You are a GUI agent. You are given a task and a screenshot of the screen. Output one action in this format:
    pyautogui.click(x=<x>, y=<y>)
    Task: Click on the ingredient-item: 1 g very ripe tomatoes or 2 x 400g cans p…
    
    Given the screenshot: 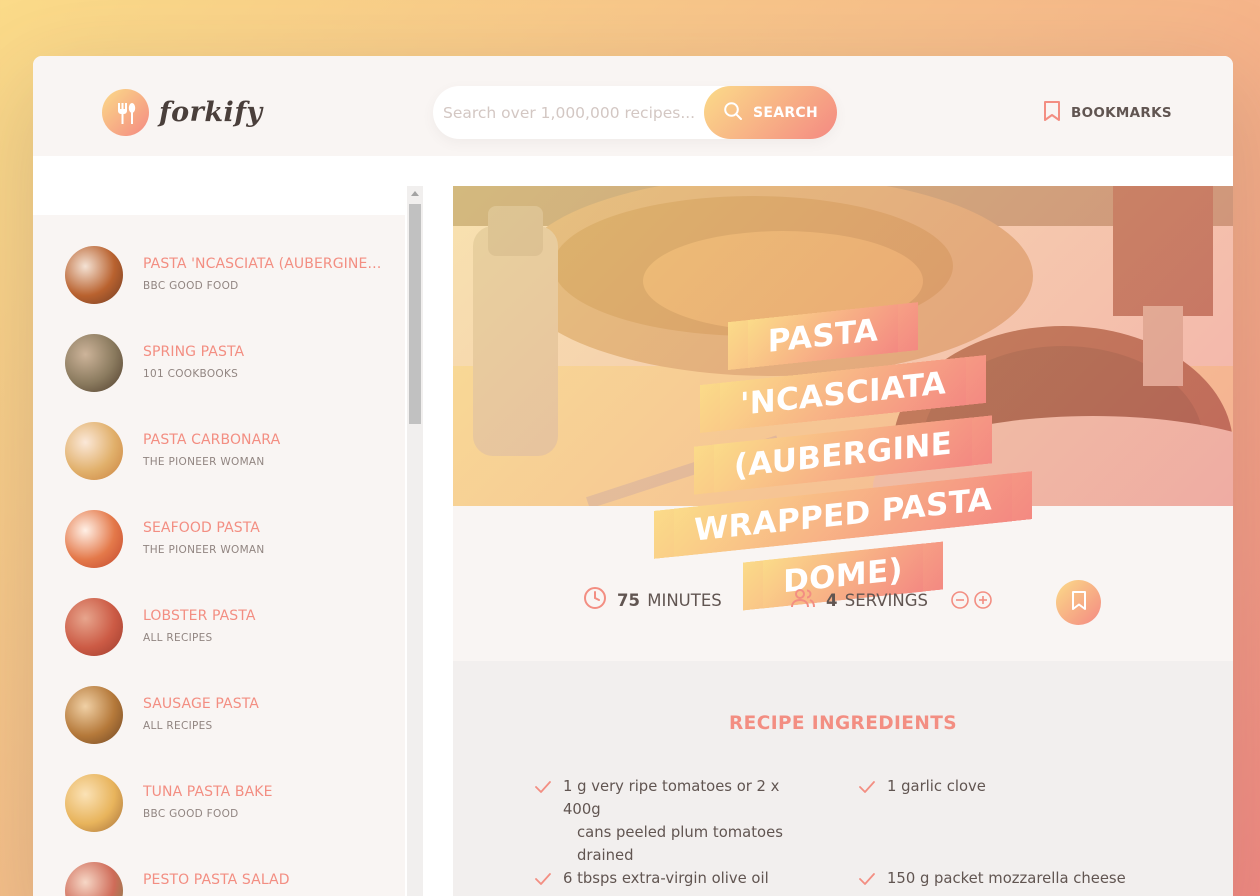 What is the action you would take?
    pyautogui.click(x=674, y=821)
    